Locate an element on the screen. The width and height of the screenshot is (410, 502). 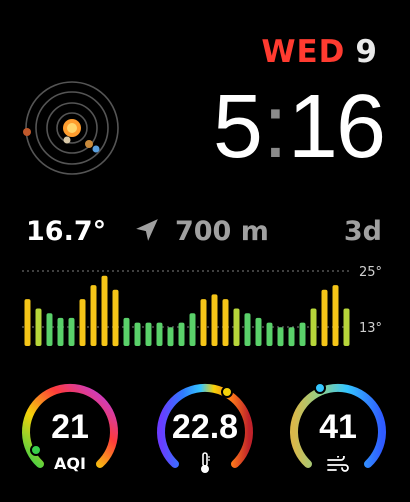
humidity-value: 41 is located at coordinates (338, 427).